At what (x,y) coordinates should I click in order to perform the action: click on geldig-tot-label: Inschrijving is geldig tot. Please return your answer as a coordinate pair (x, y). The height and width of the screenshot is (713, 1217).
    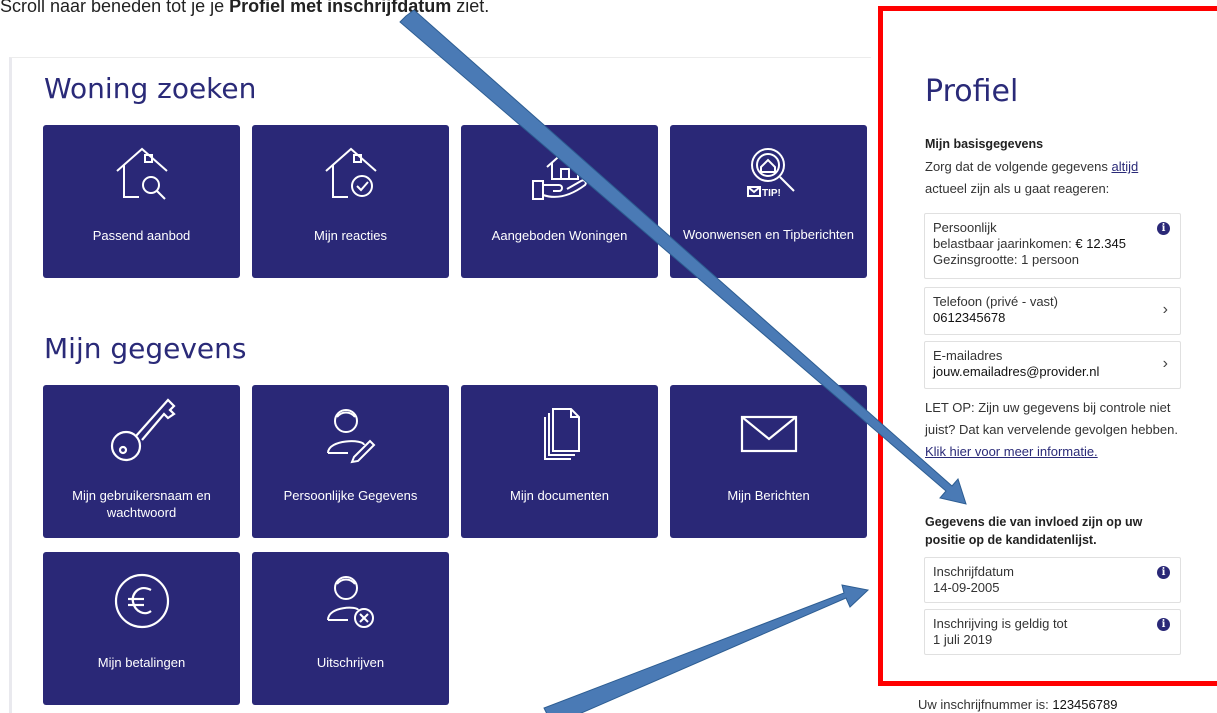
    Looking at the image, I should click on (1000, 623).